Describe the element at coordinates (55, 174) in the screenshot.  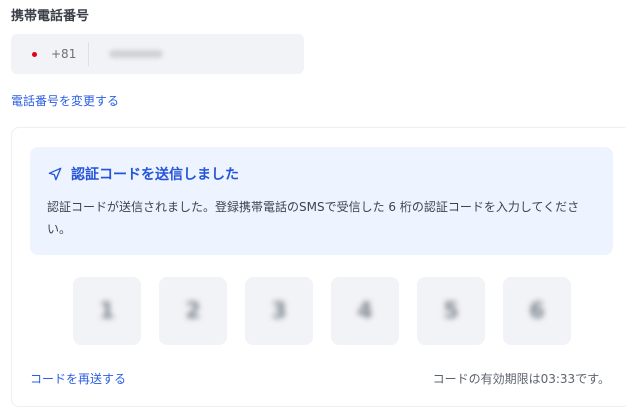
I see `send-icon` at that location.